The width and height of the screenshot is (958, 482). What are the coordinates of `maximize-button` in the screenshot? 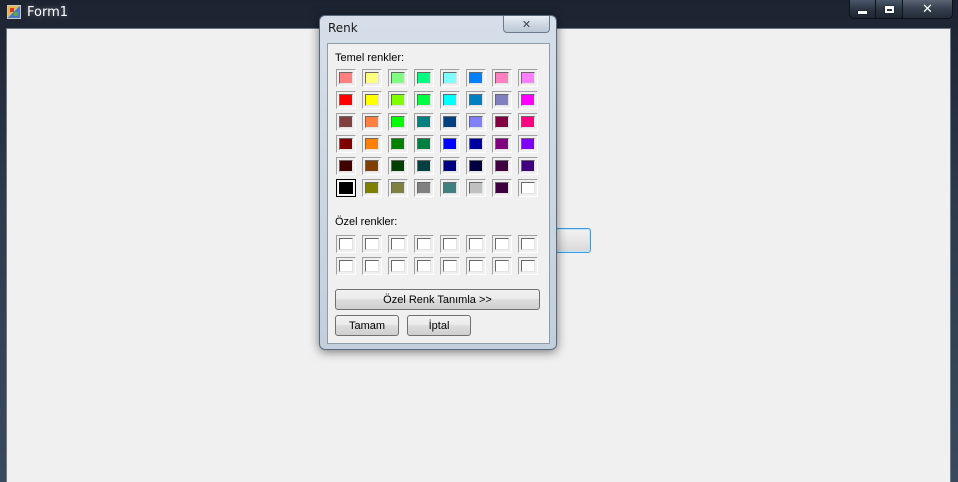 It's located at (889, 9).